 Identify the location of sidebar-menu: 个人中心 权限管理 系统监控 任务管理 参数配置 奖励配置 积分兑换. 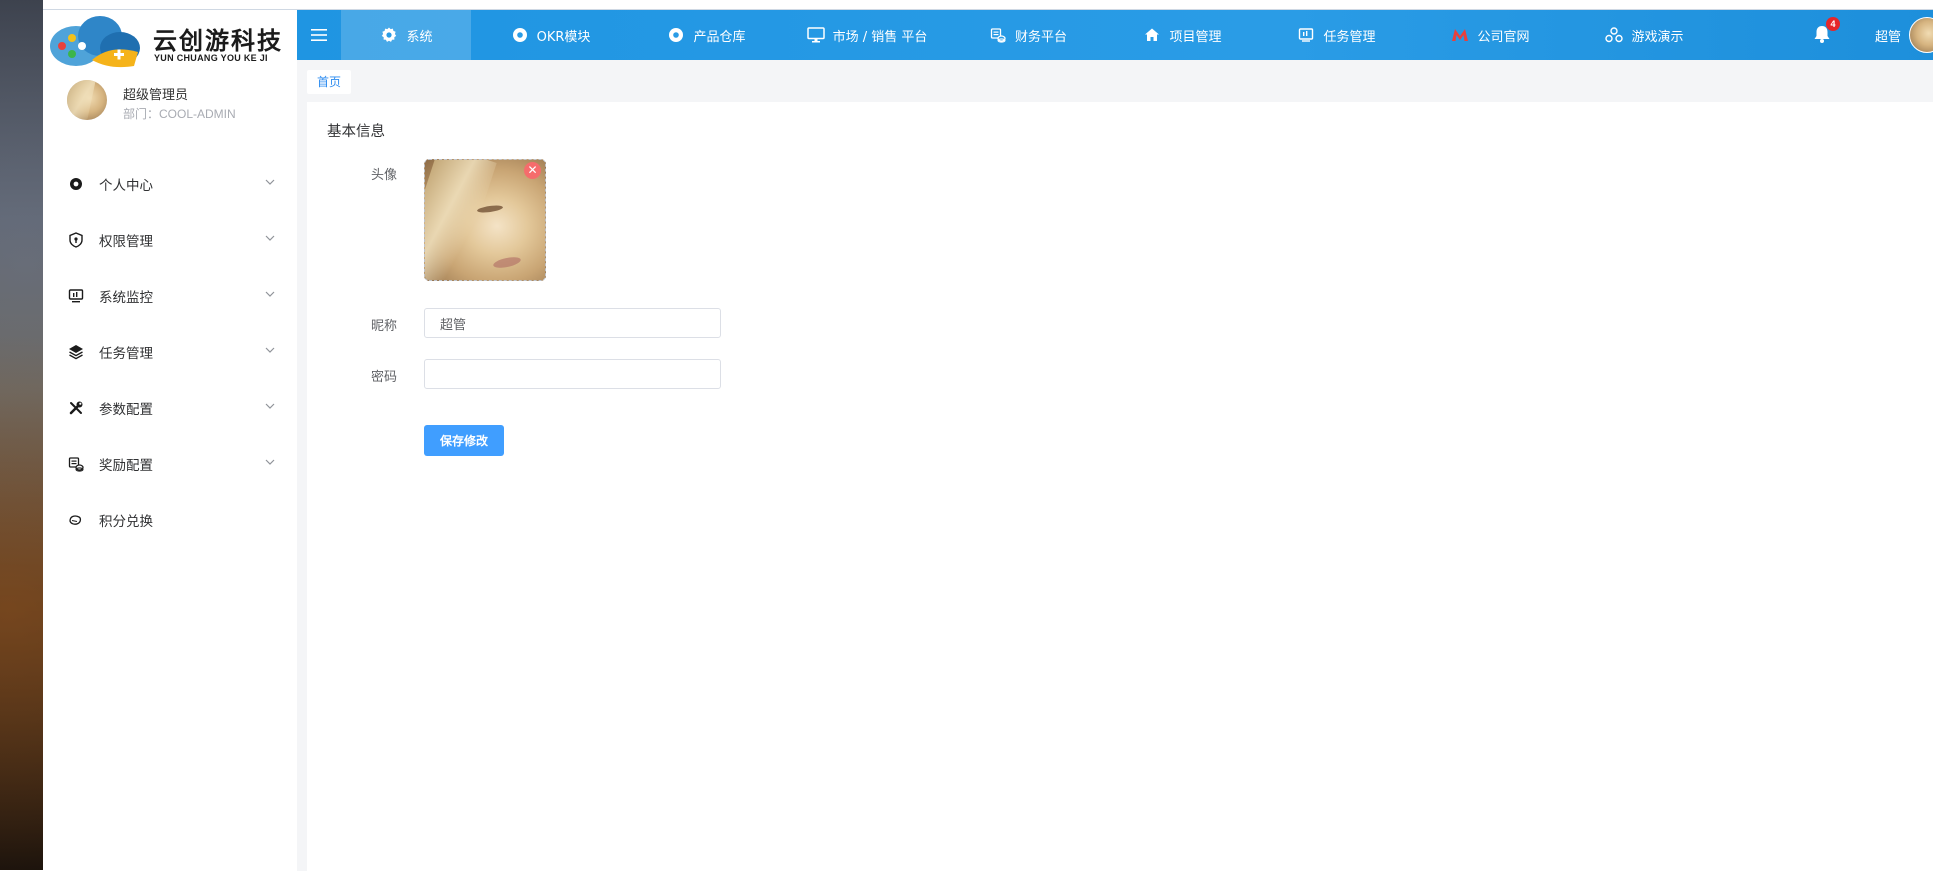
(170, 352).